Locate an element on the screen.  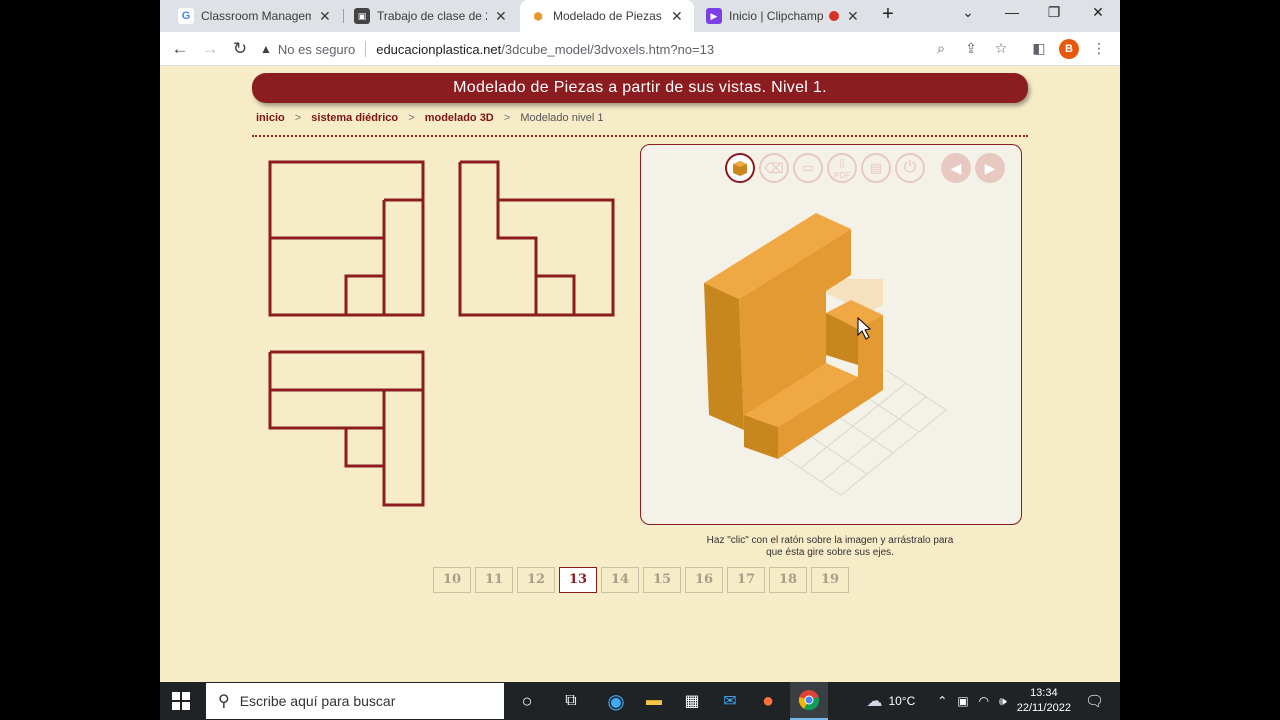
page-button-11: 11 is located at coordinates (494, 580).